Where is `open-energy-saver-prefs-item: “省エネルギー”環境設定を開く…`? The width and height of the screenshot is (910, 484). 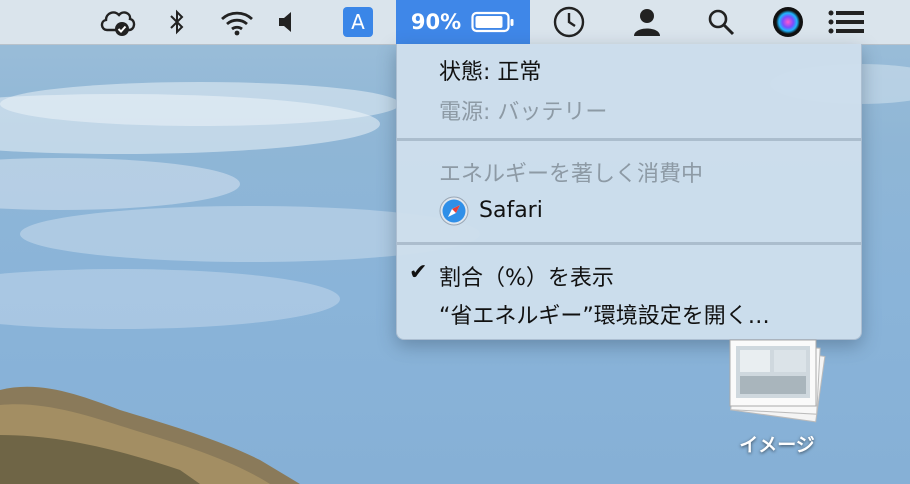
open-energy-saver-prefs-item: “省エネルギー”環境設定を開く… is located at coordinates (604, 314).